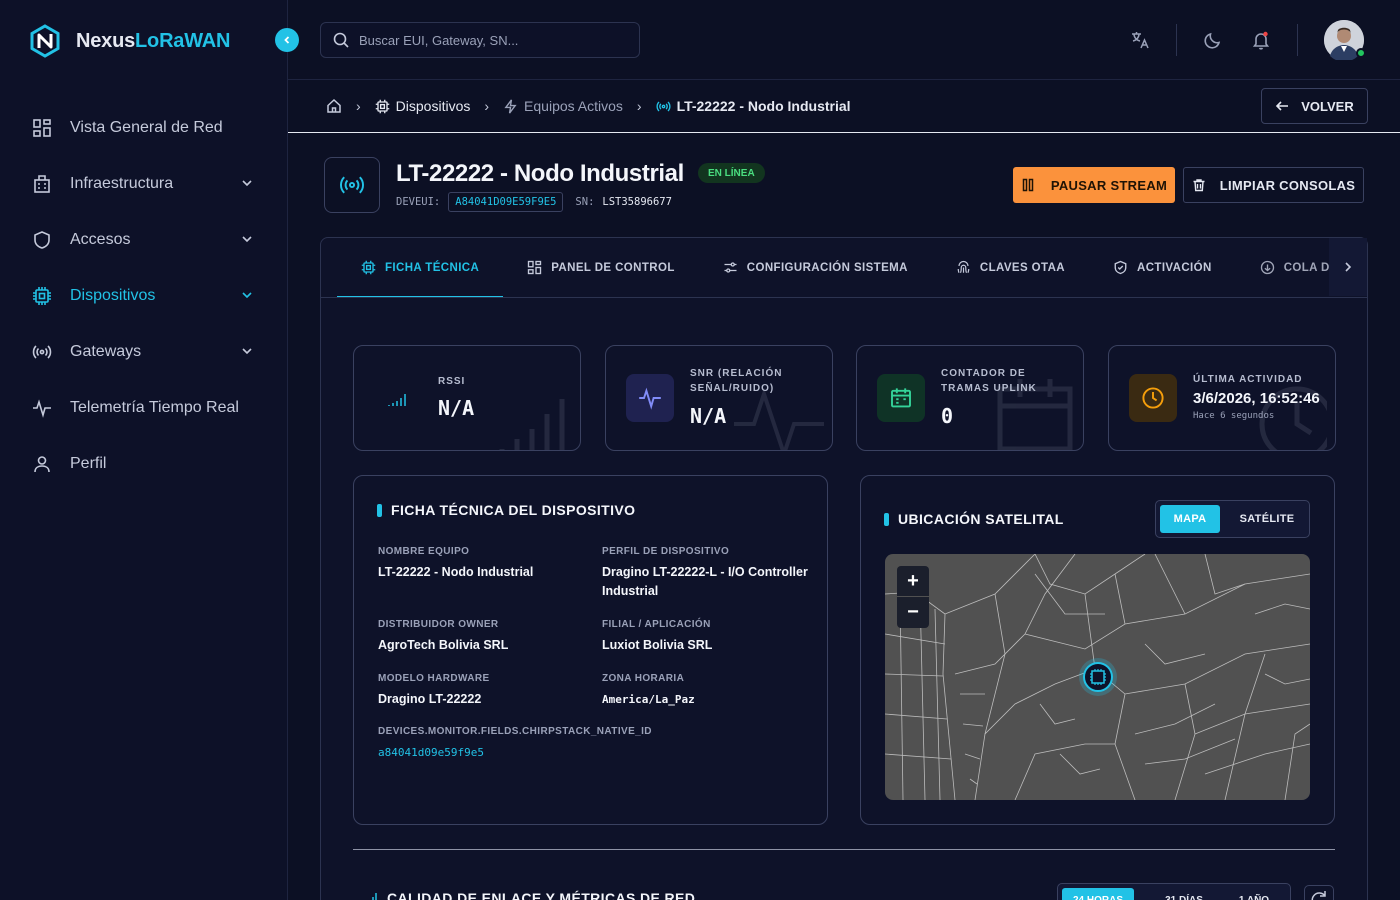 The image size is (1400, 900). I want to click on deveui-value: A84041D09E59F9E5, so click(506, 202).